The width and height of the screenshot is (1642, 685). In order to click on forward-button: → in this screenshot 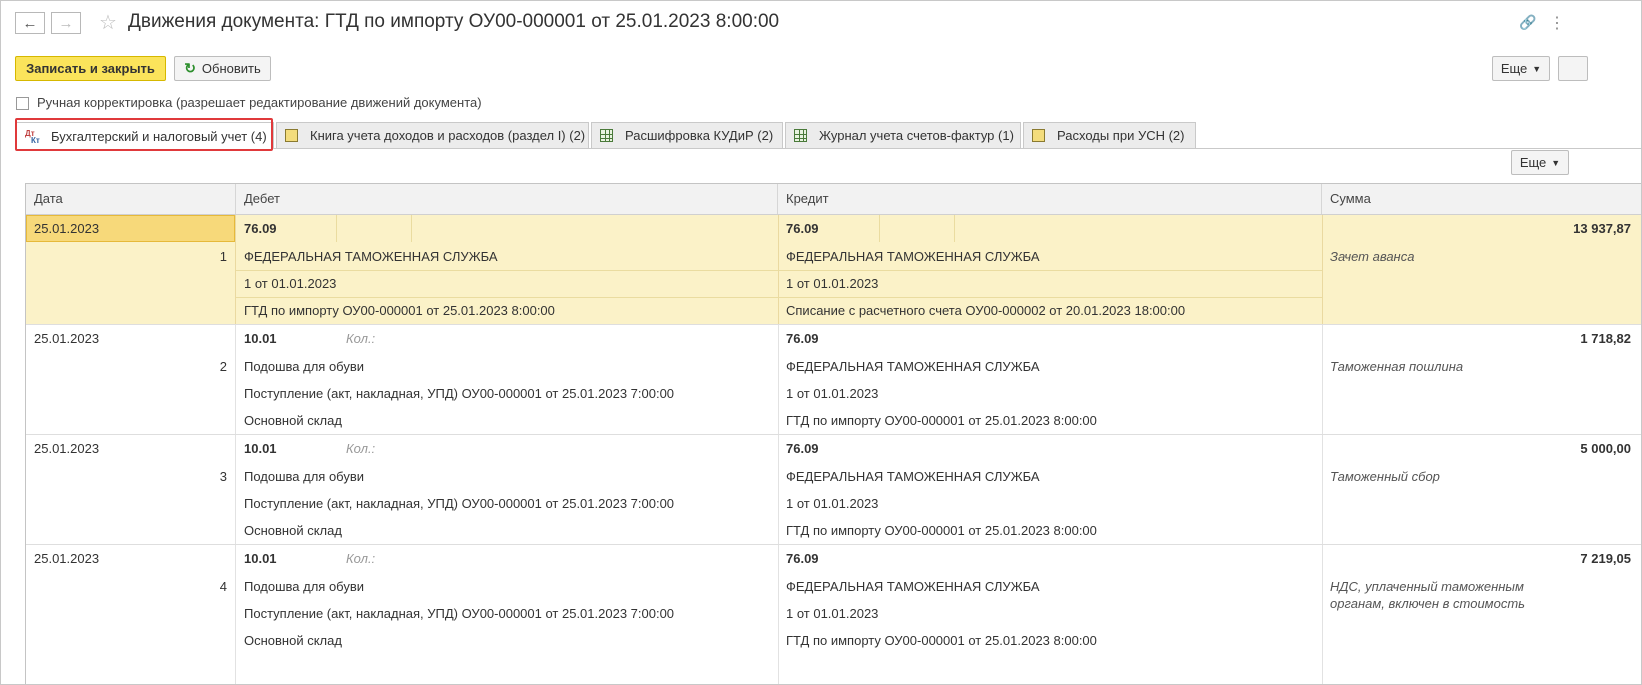, I will do `click(66, 23)`.